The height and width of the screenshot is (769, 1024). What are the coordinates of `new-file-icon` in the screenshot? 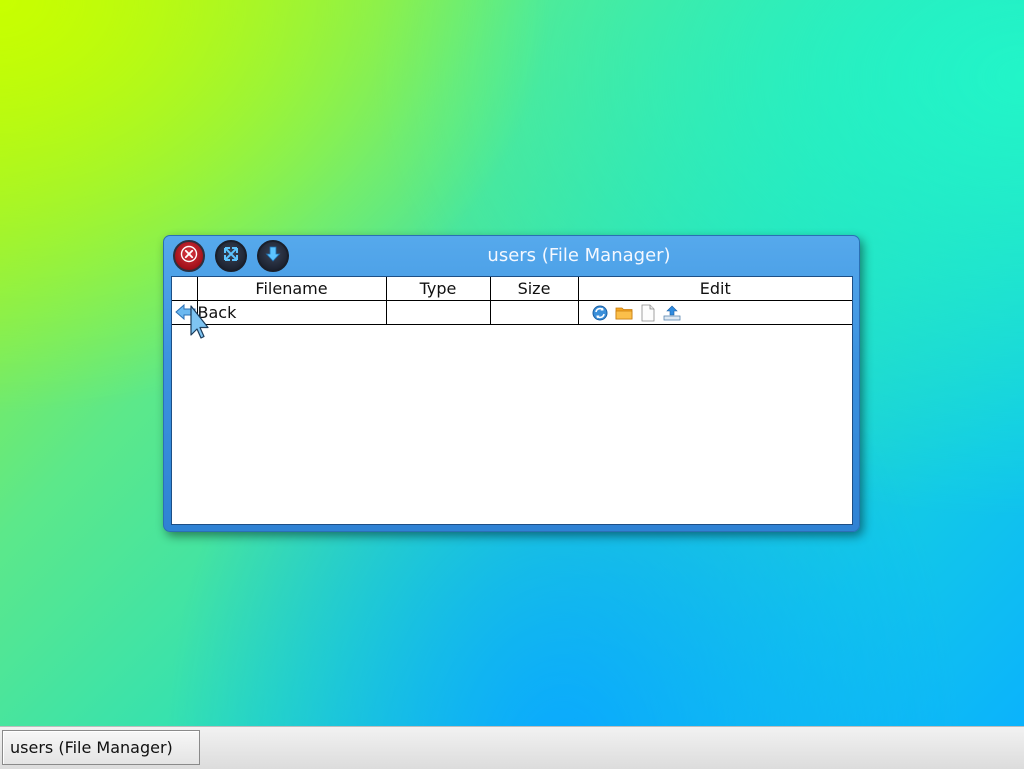 It's located at (648, 313).